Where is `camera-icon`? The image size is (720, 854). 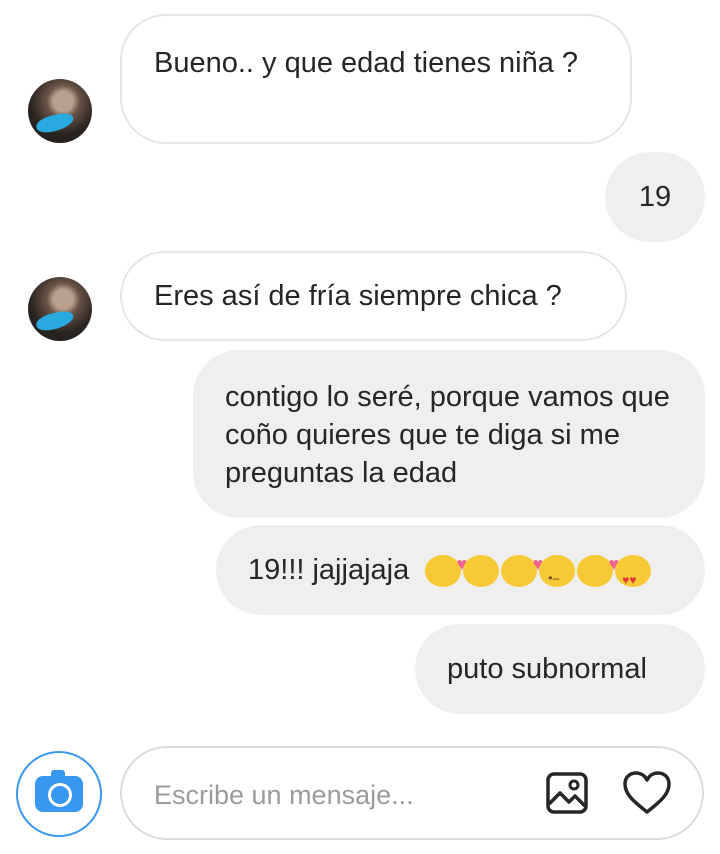
camera-icon is located at coordinates (59, 791).